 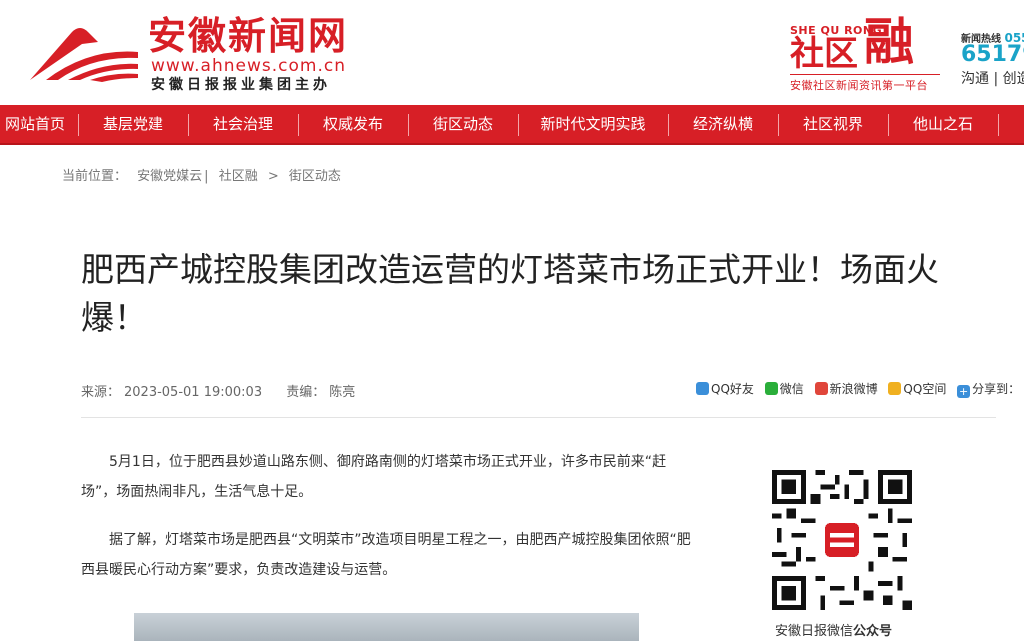 What do you see at coordinates (306, 392) in the screenshot?
I see `editor-label: 责编：` at bounding box center [306, 392].